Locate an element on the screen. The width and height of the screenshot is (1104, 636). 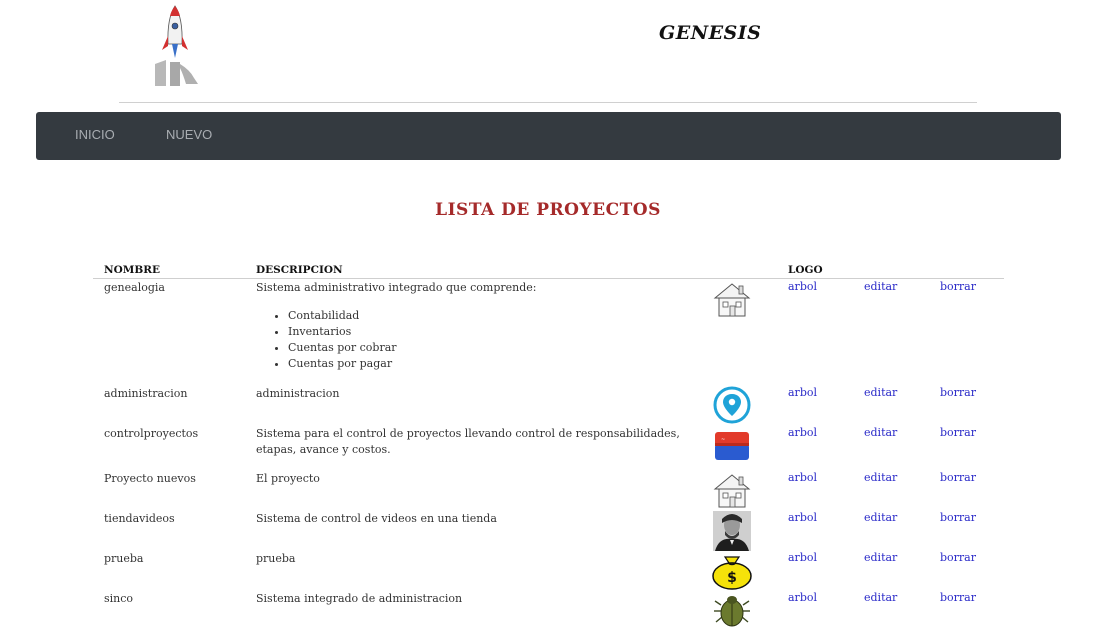
beetle-icon is located at coordinates (732, 611).